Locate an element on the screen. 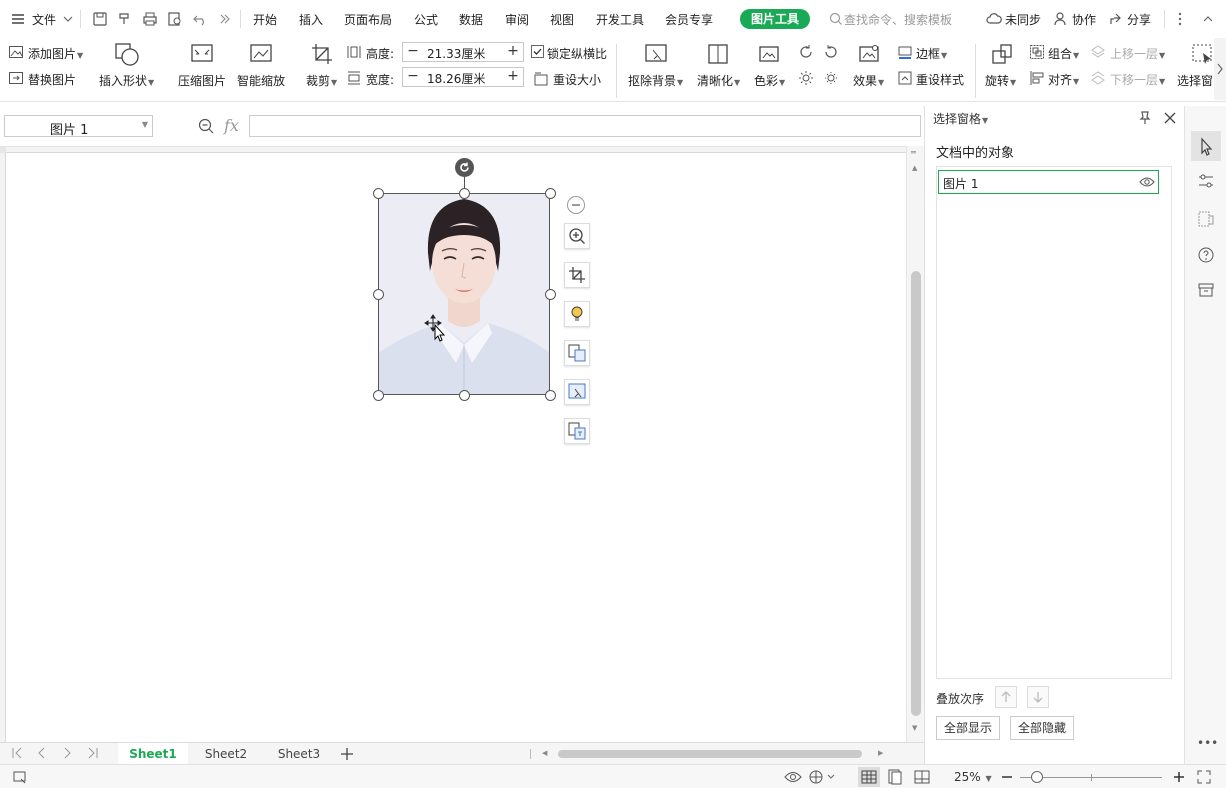 This screenshot has width=1226, height=788. color-button: 色彩▼ is located at coordinates (769, 80).